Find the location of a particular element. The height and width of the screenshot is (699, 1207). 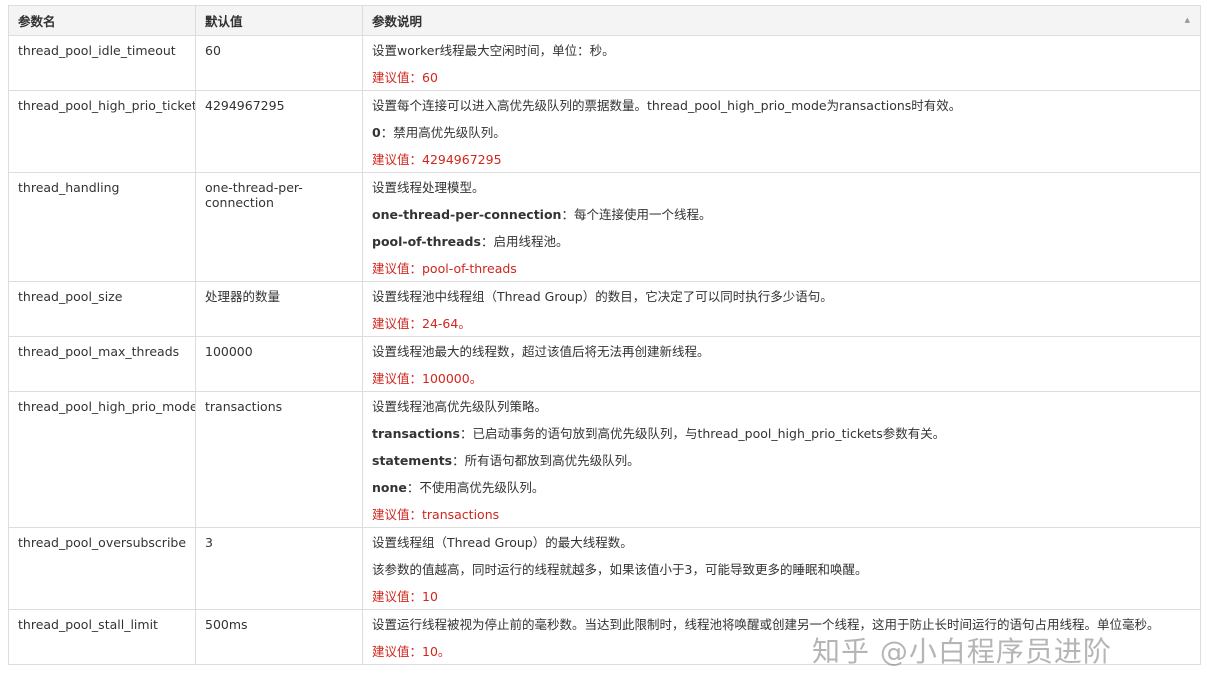

desc-text: 设置worker线程最大空闲时间，单位：秒。 is located at coordinates (493, 50).